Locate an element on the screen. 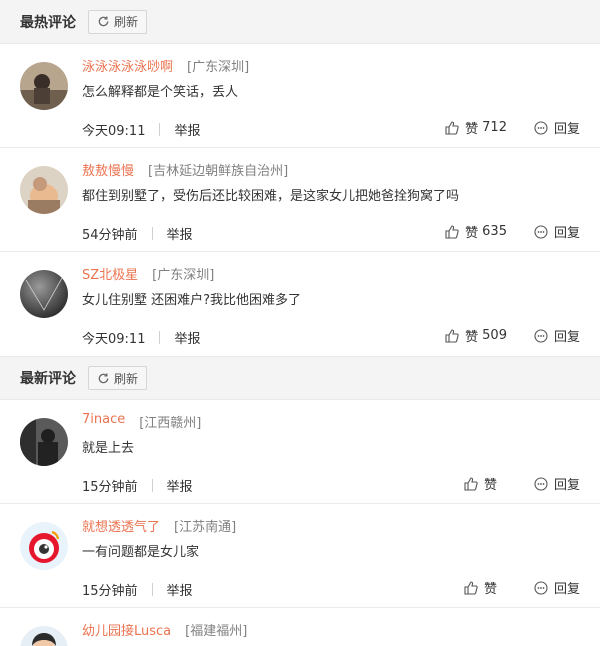  comment-text: 怎么解释都是个笑话，丢人 is located at coordinates (160, 92).